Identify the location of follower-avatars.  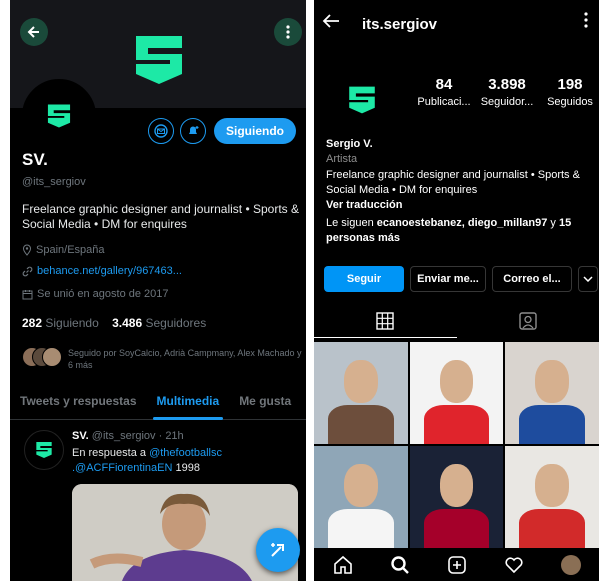
(42, 358).